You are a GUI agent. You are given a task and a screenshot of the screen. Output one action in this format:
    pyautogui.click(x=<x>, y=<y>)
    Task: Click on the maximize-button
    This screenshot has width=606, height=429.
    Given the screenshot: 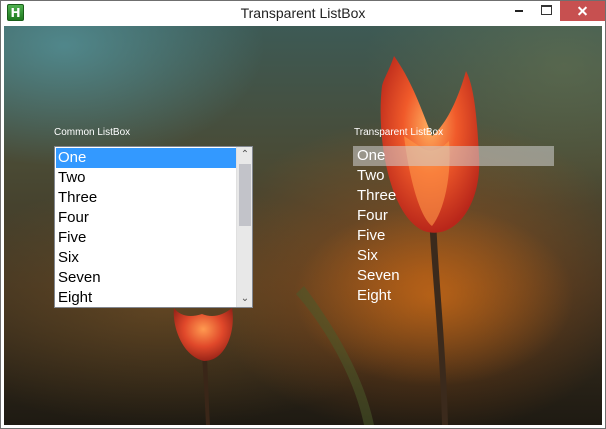 What is the action you would take?
    pyautogui.click(x=546, y=11)
    